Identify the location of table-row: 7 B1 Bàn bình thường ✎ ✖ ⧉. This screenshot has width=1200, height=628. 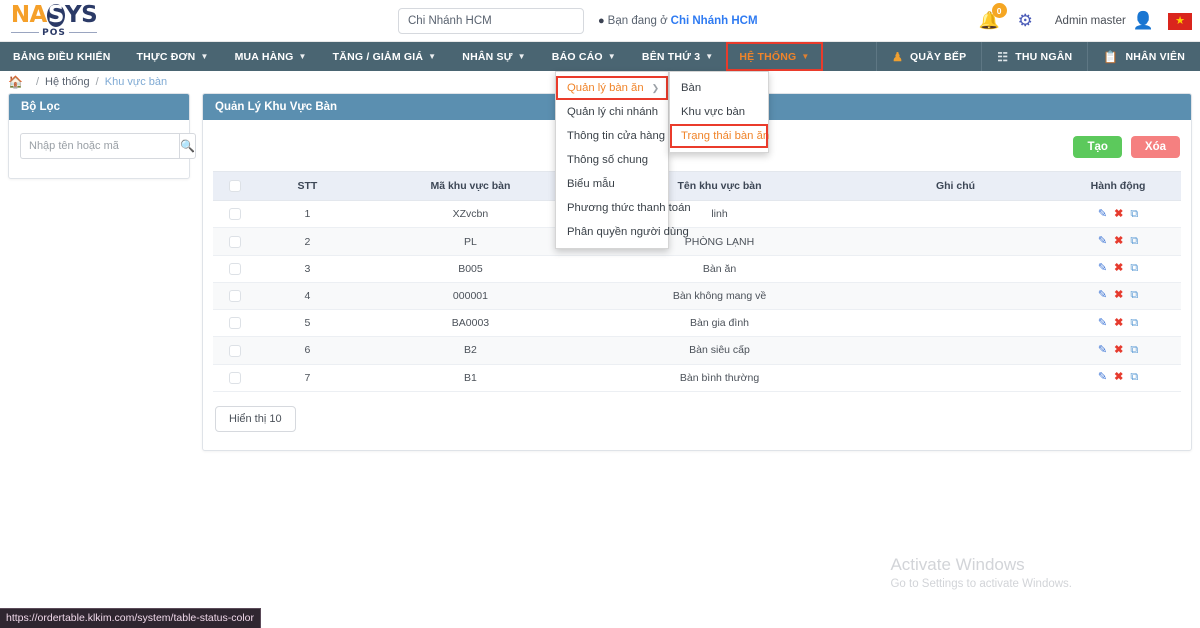
(697, 378).